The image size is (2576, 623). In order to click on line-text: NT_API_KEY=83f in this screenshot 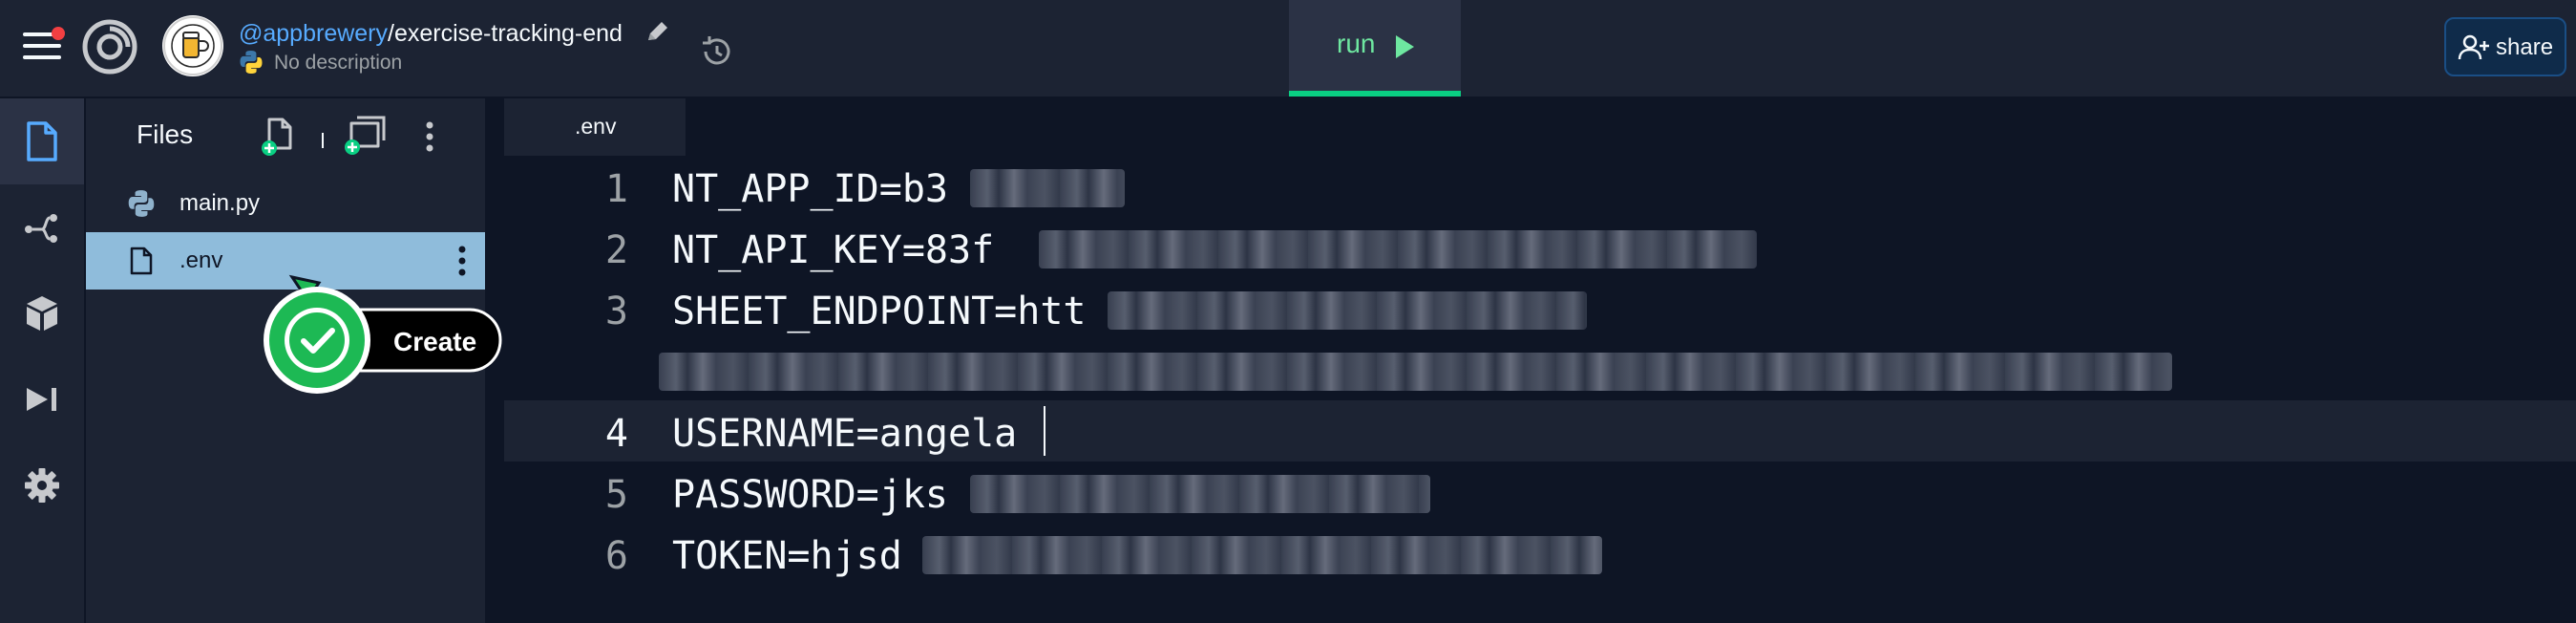, I will do `click(833, 250)`.